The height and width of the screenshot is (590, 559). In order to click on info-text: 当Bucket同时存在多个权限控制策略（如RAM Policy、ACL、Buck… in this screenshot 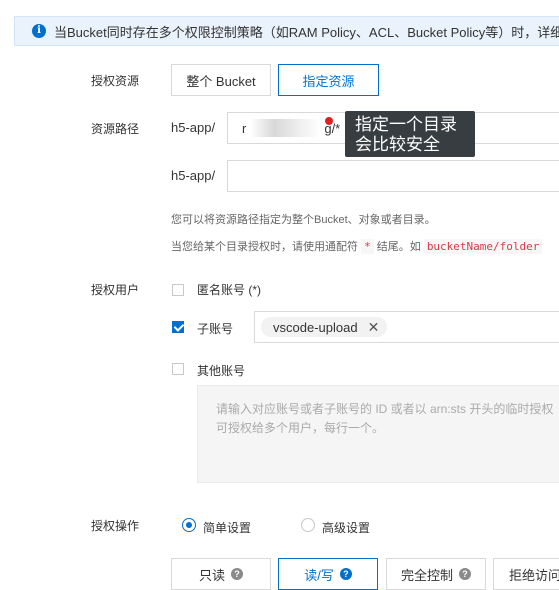, I will do `click(306, 32)`.